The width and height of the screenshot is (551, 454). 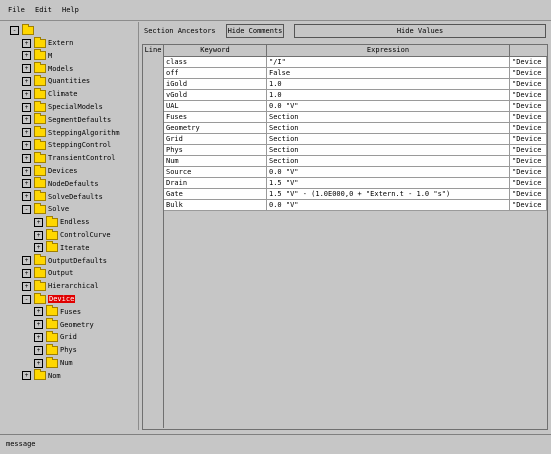 I want to click on tree-item: + Output, so click(x=47, y=272).